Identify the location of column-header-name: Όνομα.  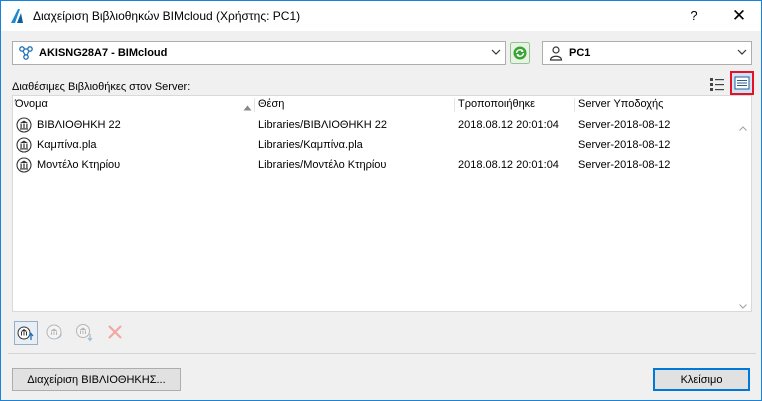
(31, 104).